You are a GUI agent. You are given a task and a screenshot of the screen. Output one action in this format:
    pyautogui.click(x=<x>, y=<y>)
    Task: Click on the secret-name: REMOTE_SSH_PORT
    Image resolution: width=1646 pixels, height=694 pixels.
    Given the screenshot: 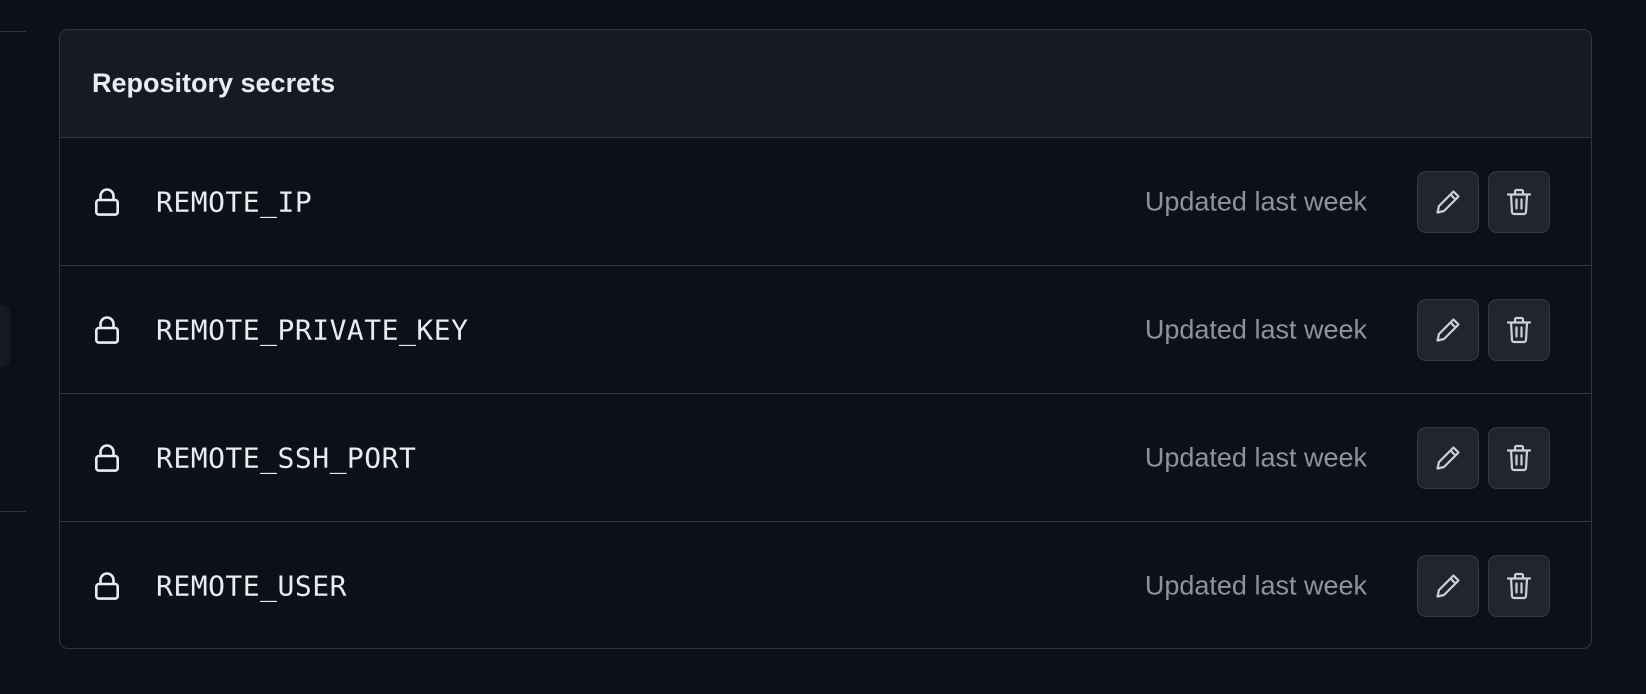 What is the action you would take?
    pyautogui.click(x=286, y=457)
    